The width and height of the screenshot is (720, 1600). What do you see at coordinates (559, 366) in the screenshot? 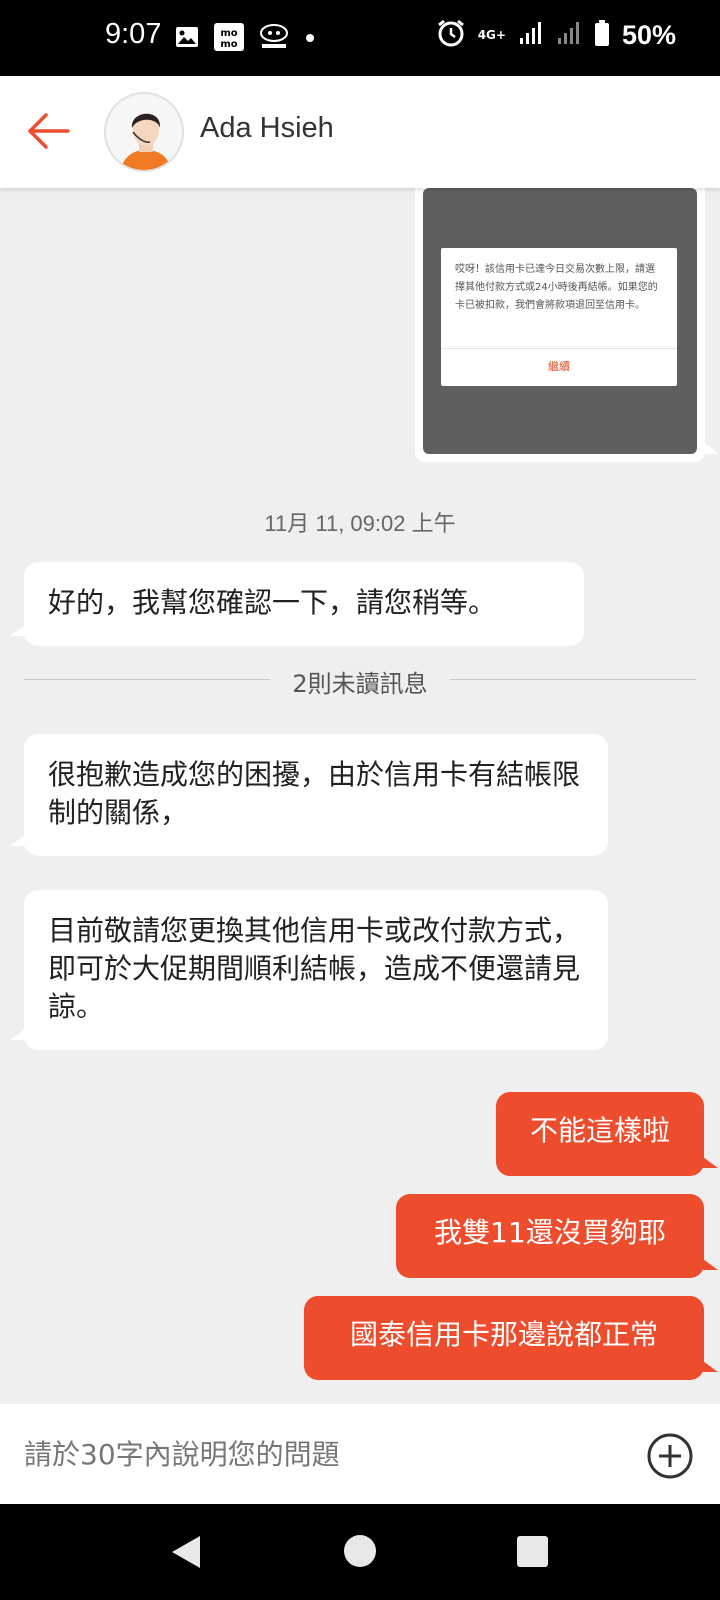
I see `screenshot-dialog-button: 繼續` at bounding box center [559, 366].